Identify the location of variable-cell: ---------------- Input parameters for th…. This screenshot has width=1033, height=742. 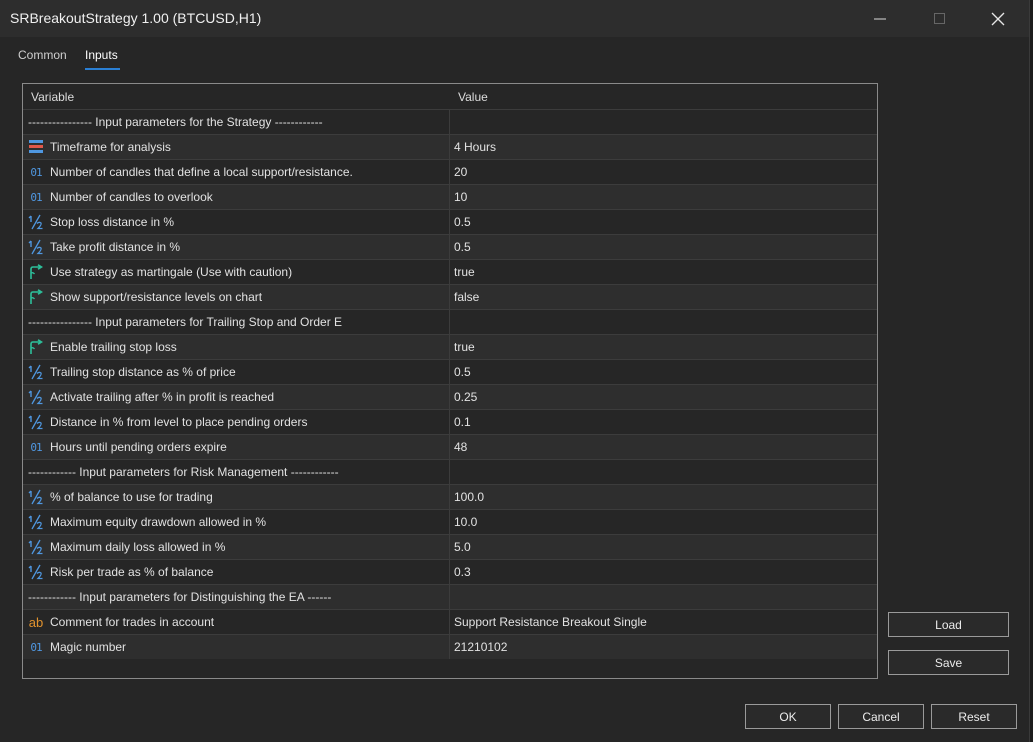
(236, 122).